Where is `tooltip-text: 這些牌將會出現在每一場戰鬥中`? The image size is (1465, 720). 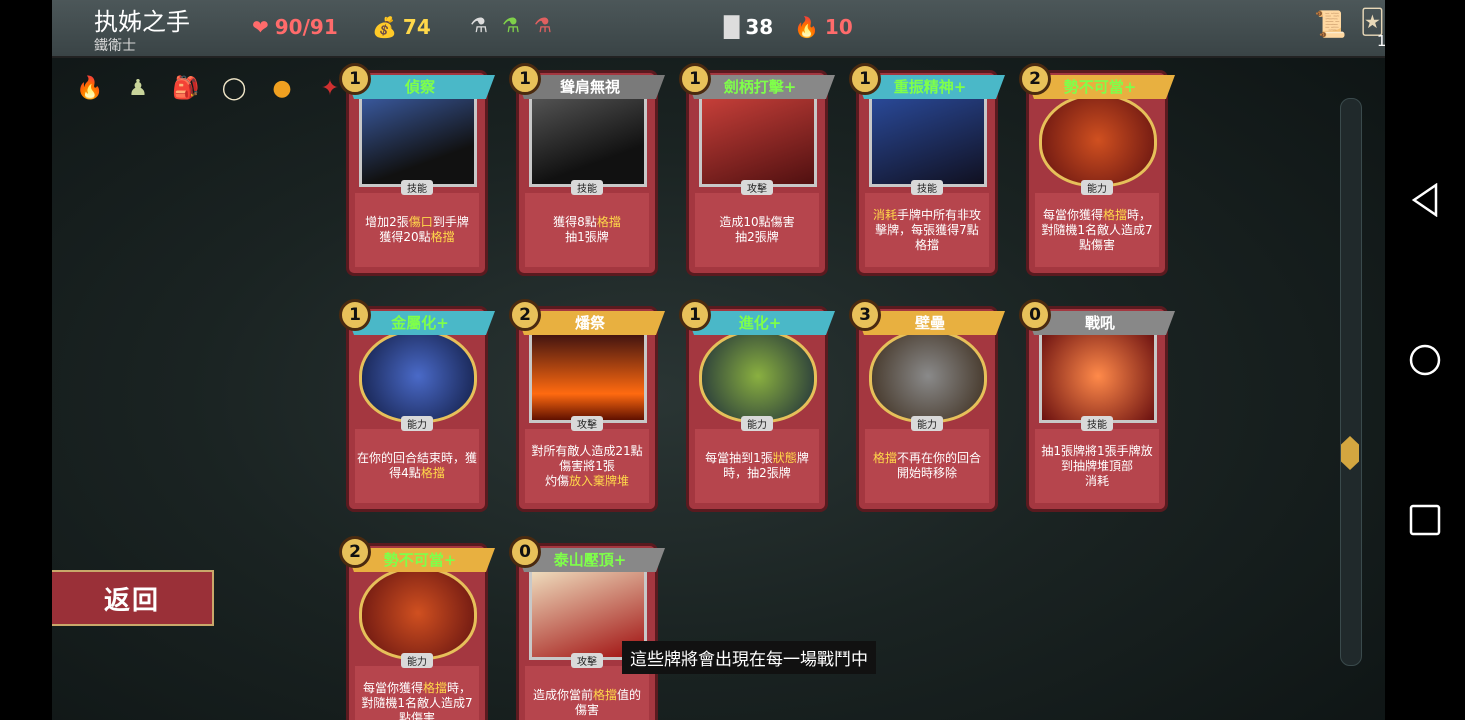 tooltip-text: 這些牌將會出現在每一場戰鬥中 is located at coordinates (749, 657).